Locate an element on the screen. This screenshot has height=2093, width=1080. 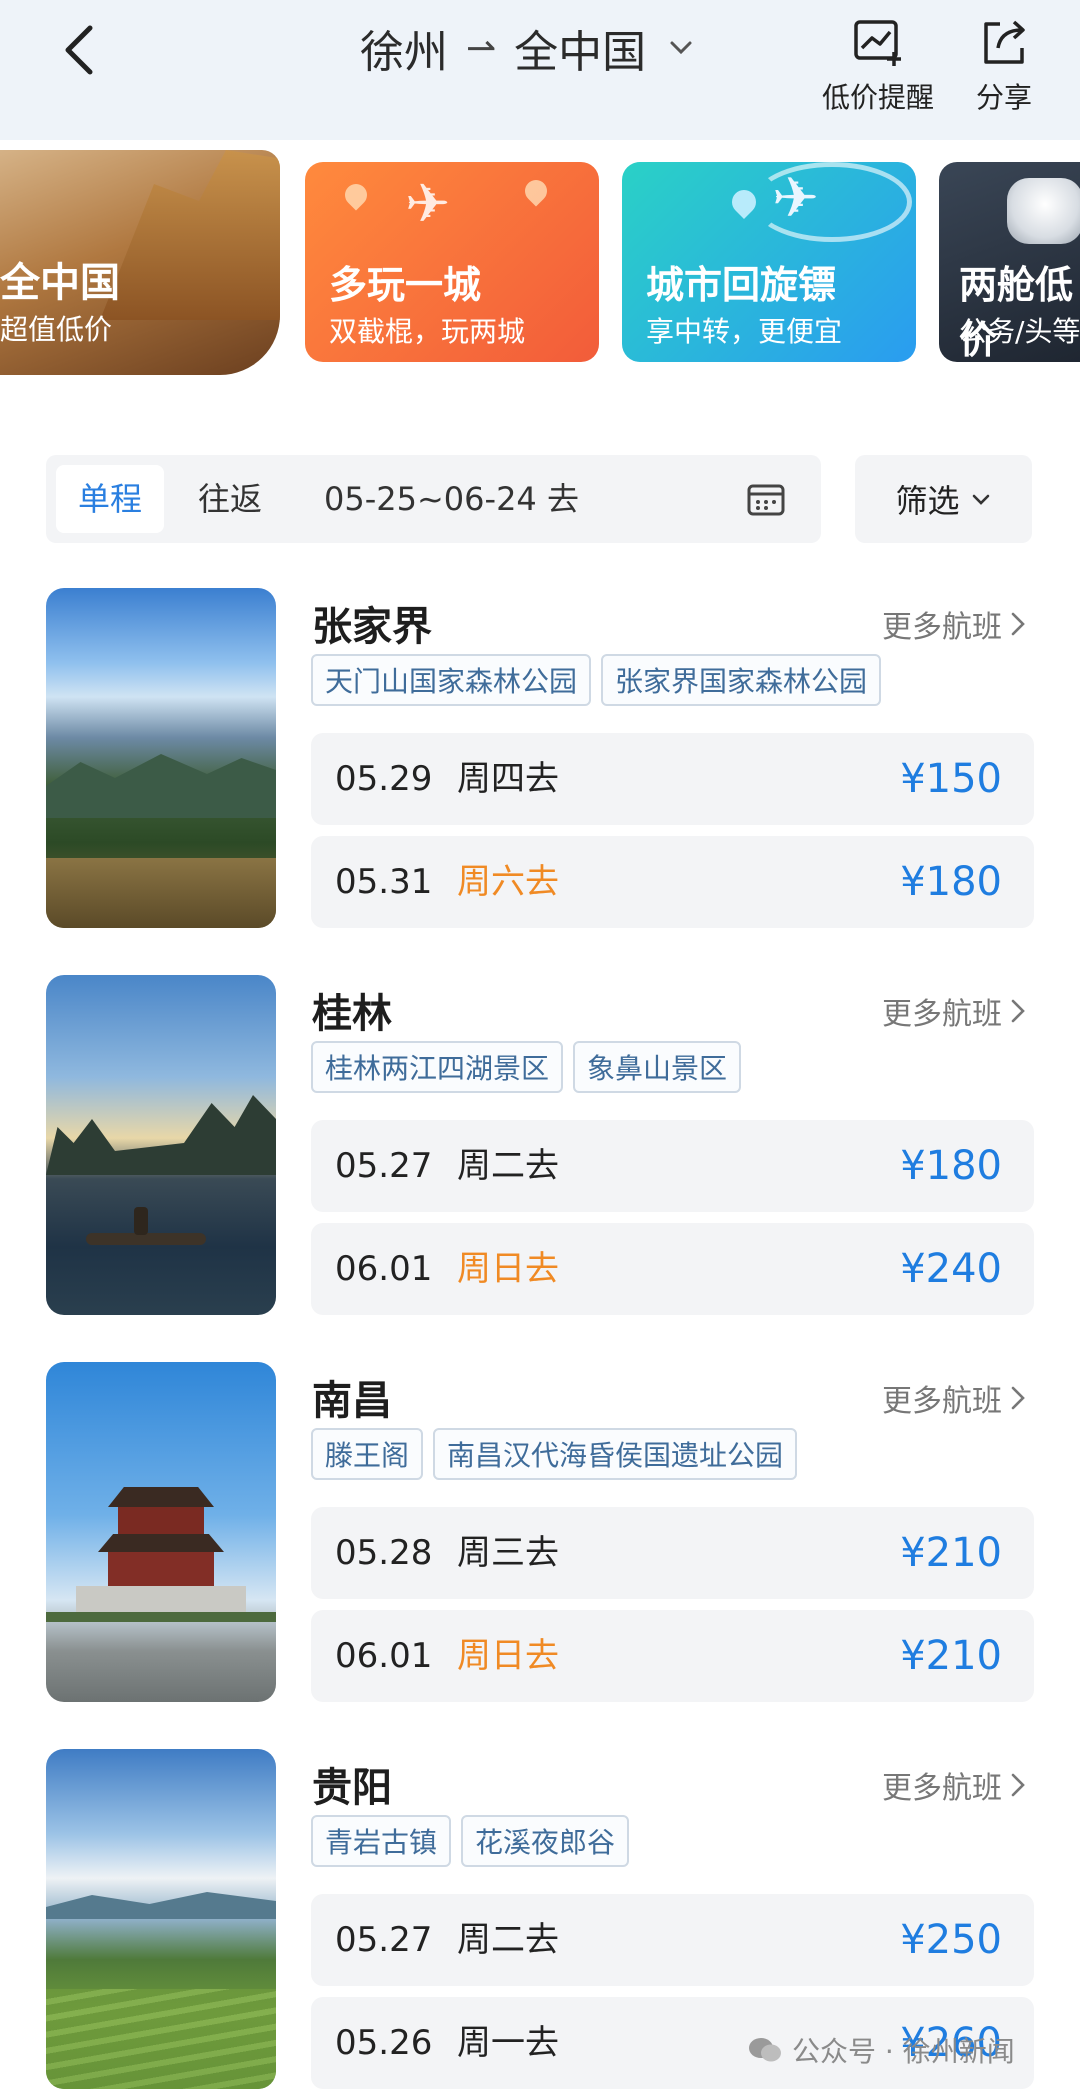
price-alert-button: 低价提醒 is located at coordinates (878, 65).